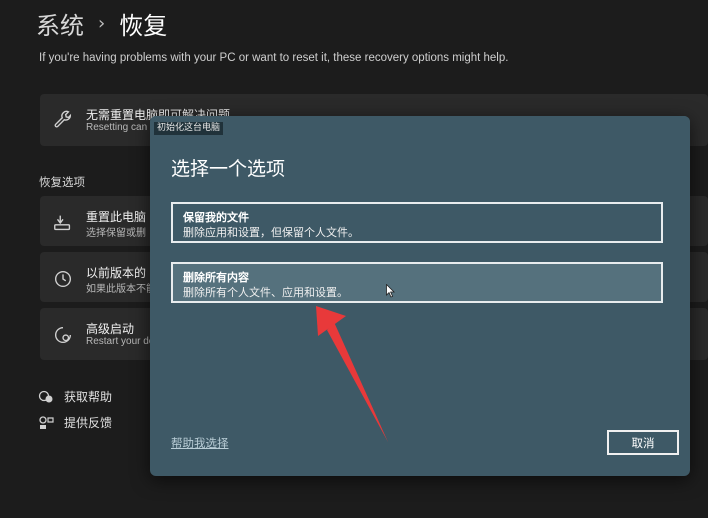 Image resolution: width=708 pixels, height=518 pixels. I want to click on feedback-label: 提供反馈, so click(88, 423).